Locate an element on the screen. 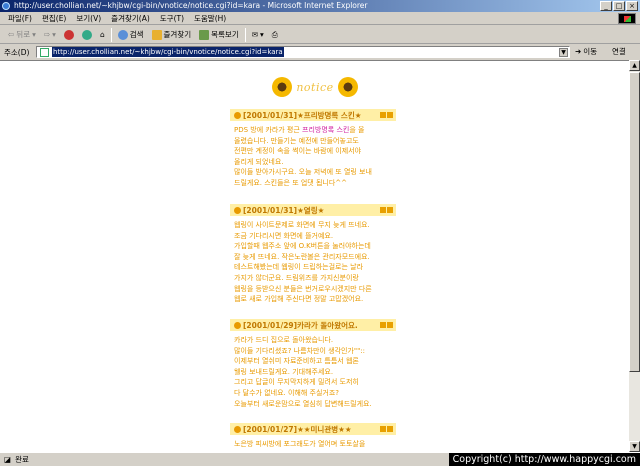 The image size is (640, 466). vertical-scrollbar: ▲ ▼ is located at coordinates (634, 256).